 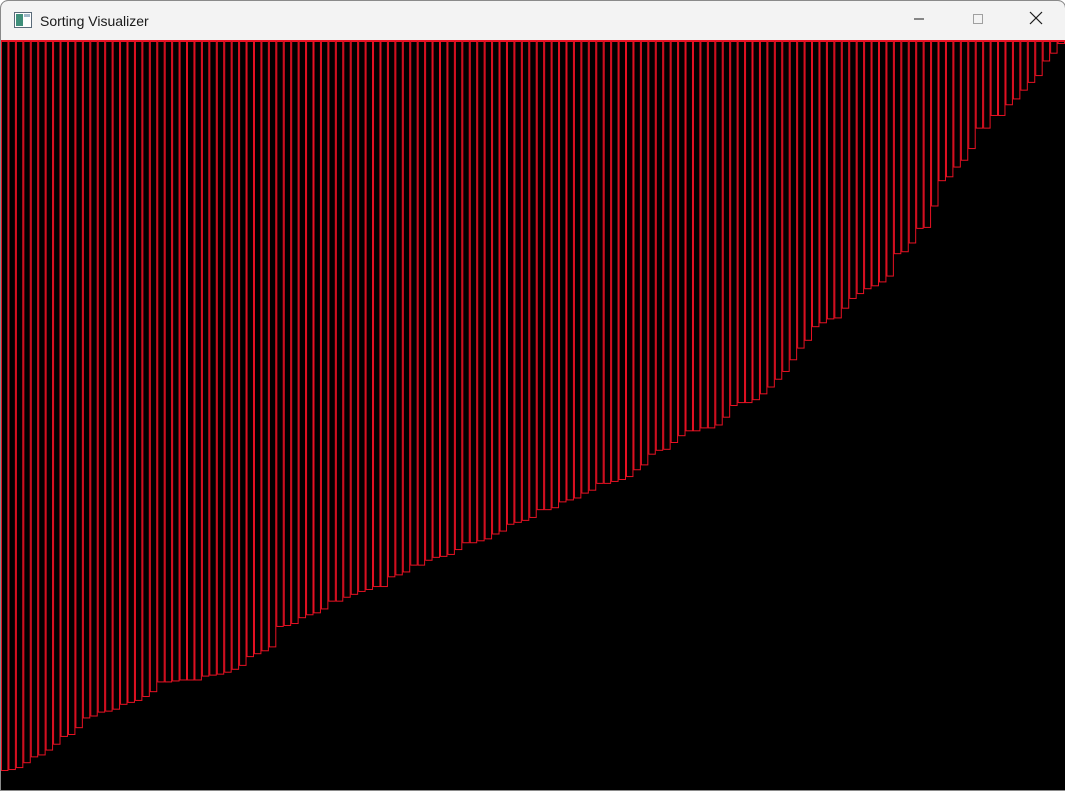 I want to click on close-button, so click(x=1036, y=20).